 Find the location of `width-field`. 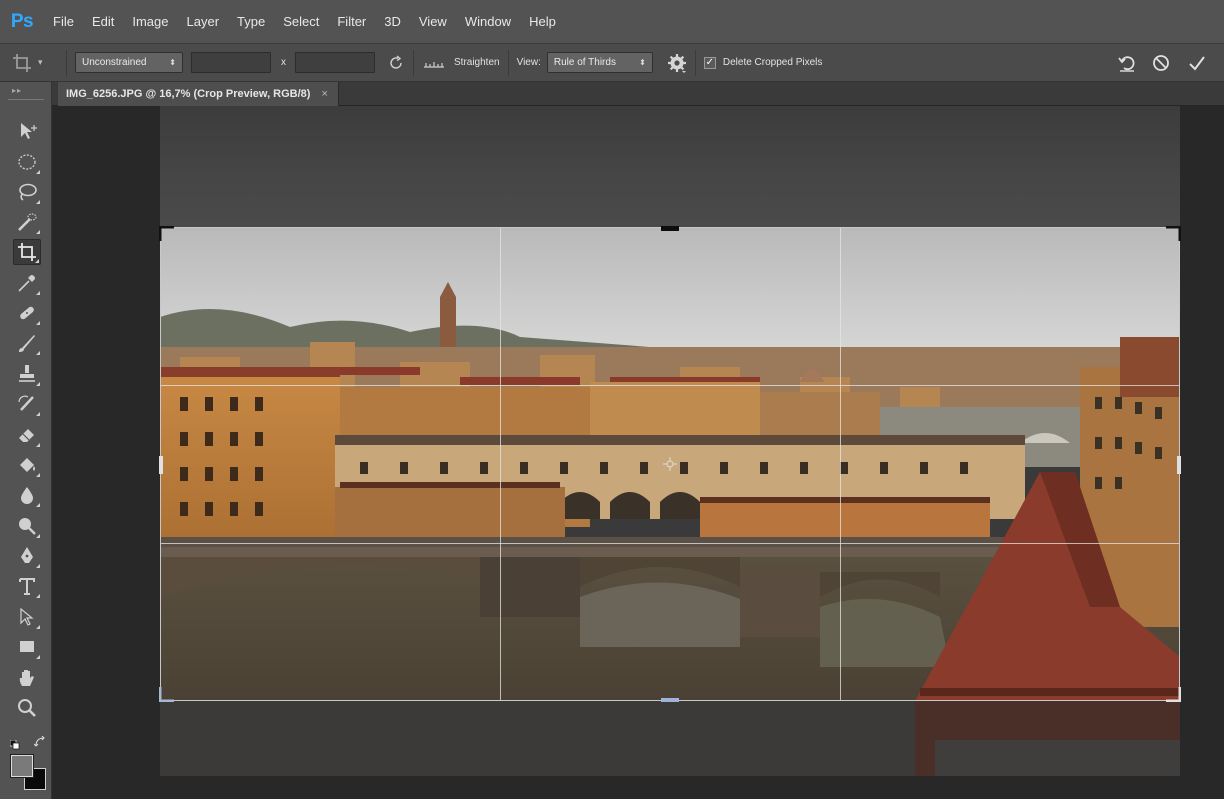

width-field is located at coordinates (231, 62).